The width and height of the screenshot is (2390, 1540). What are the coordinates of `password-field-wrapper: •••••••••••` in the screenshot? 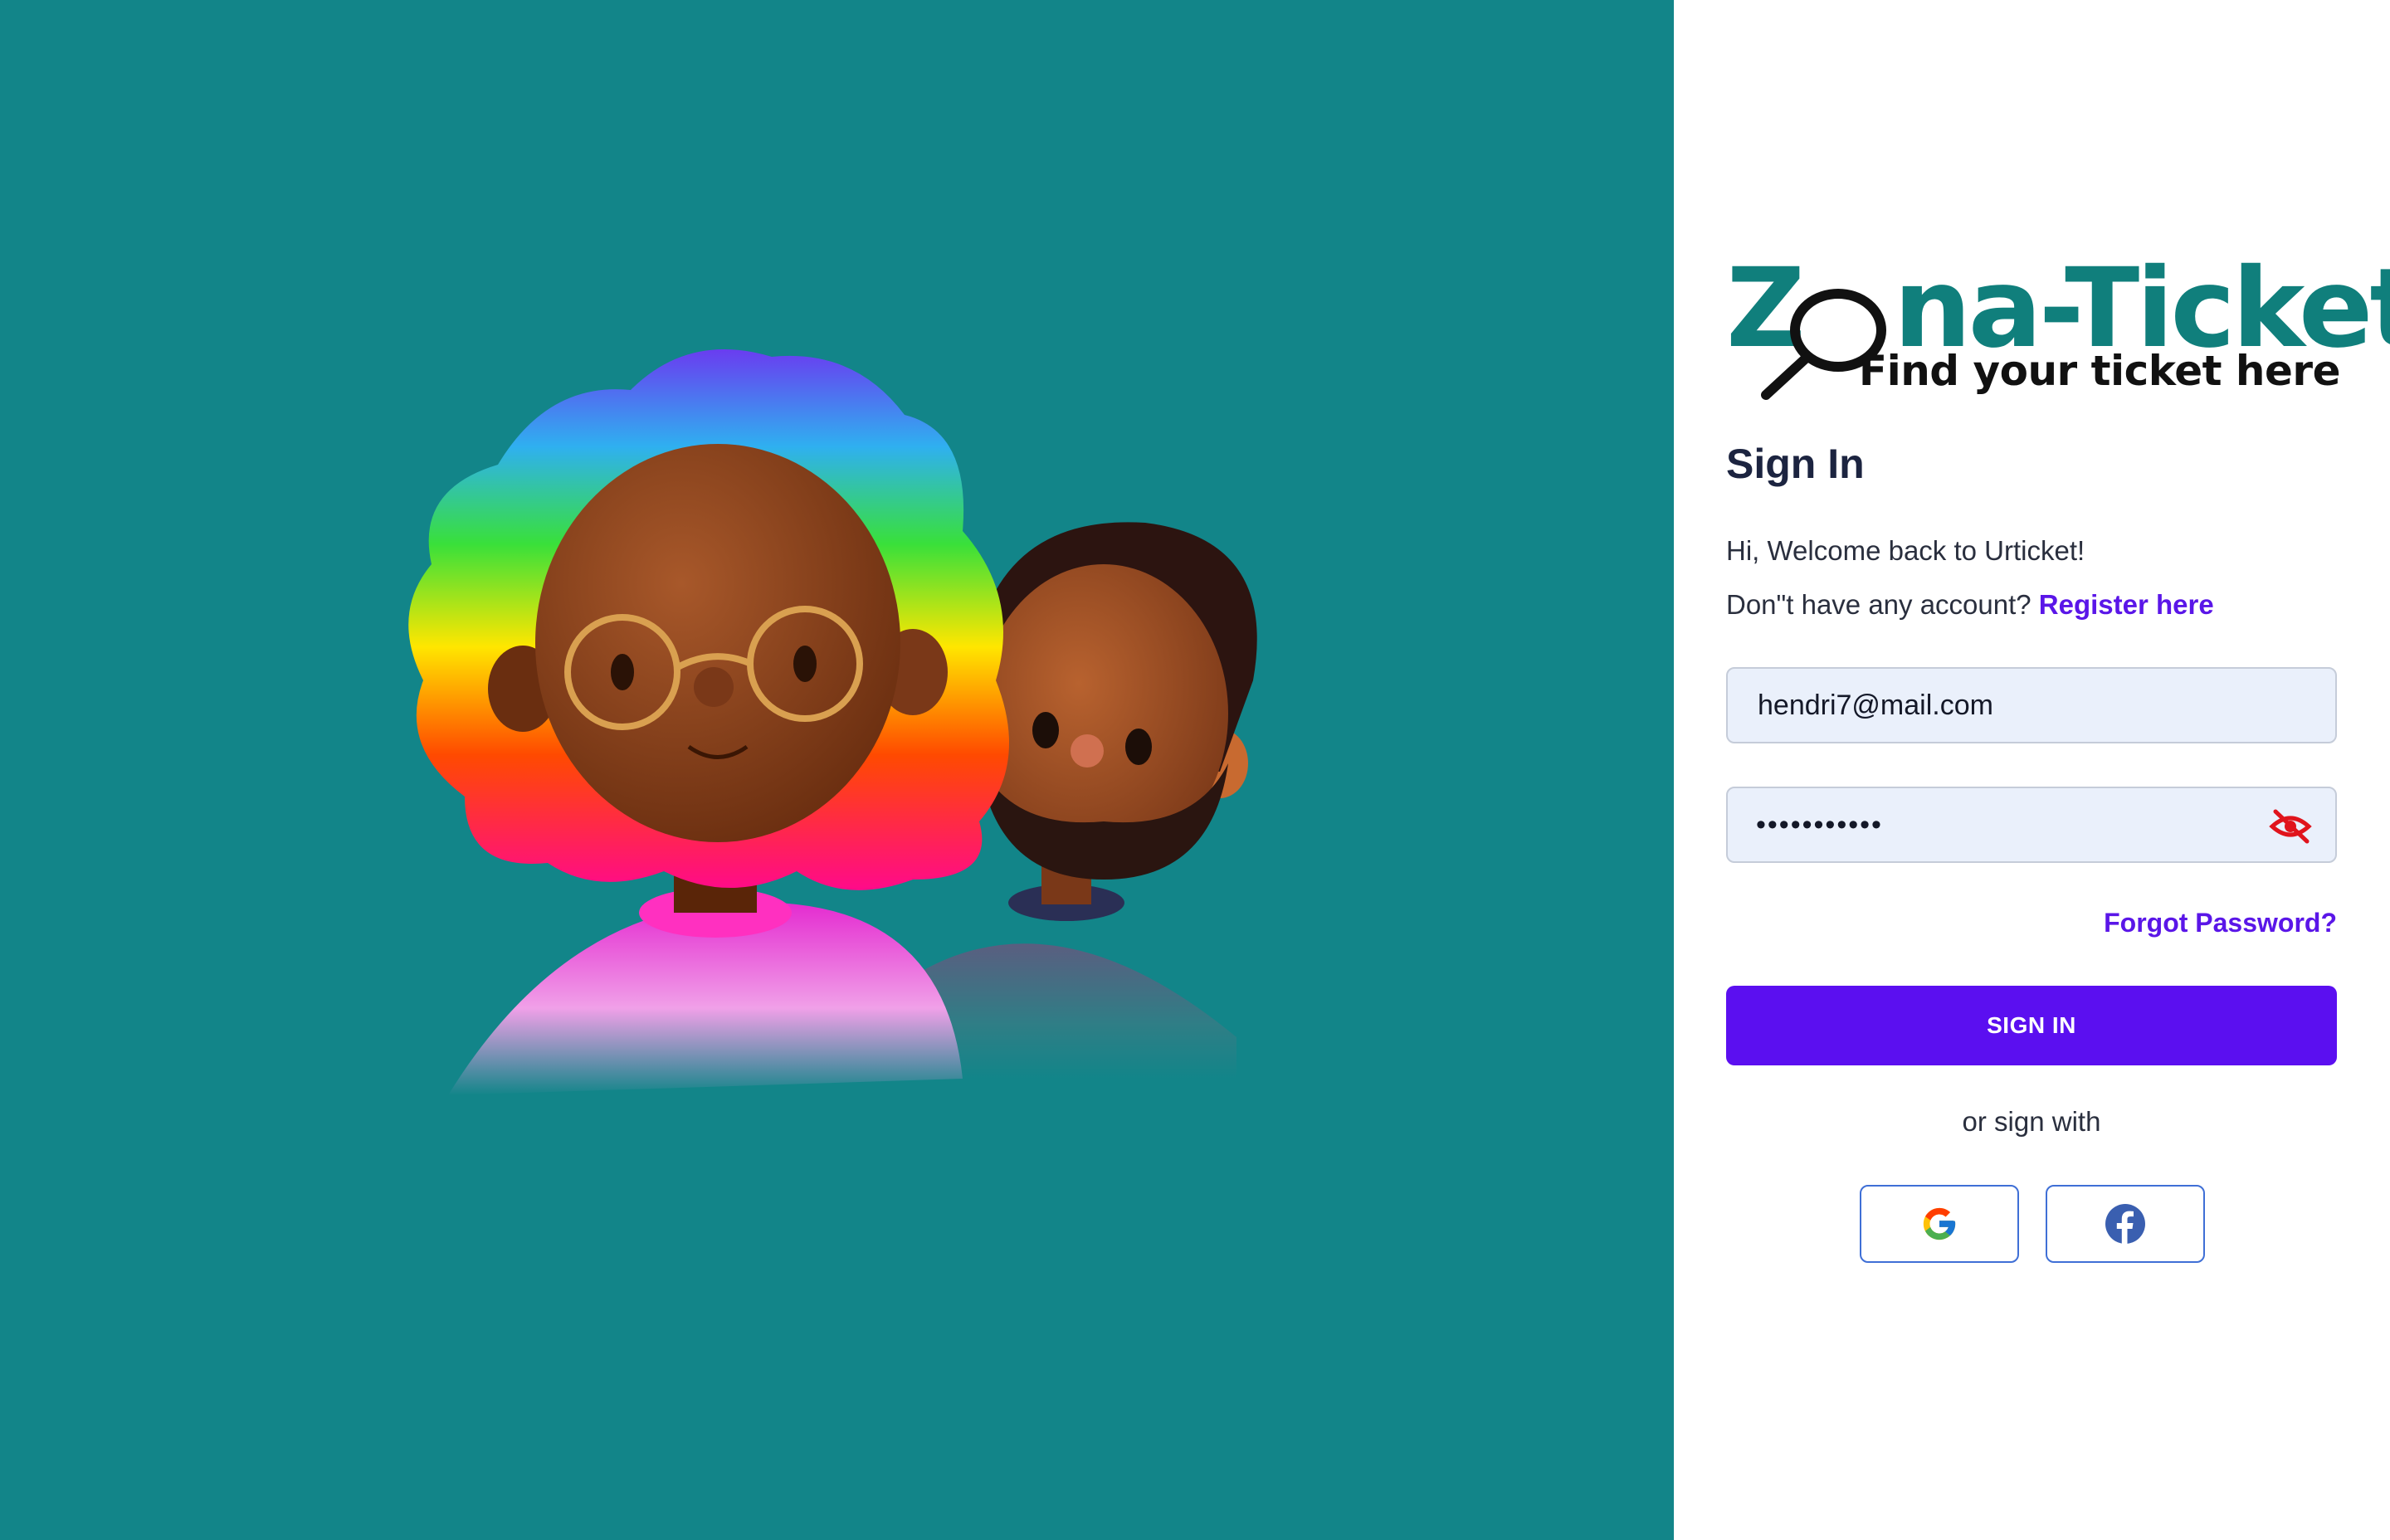 It's located at (2032, 825).